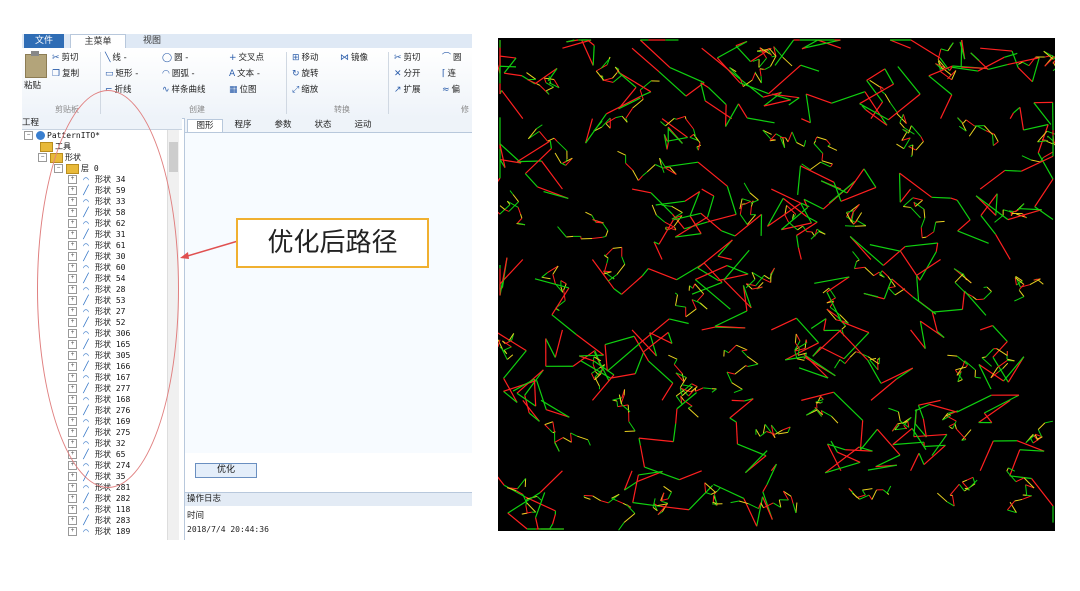 This screenshot has width=1080, height=591. What do you see at coordinates (305, 74) in the screenshot?
I see `rotate-button: ↻ 旋转` at bounding box center [305, 74].